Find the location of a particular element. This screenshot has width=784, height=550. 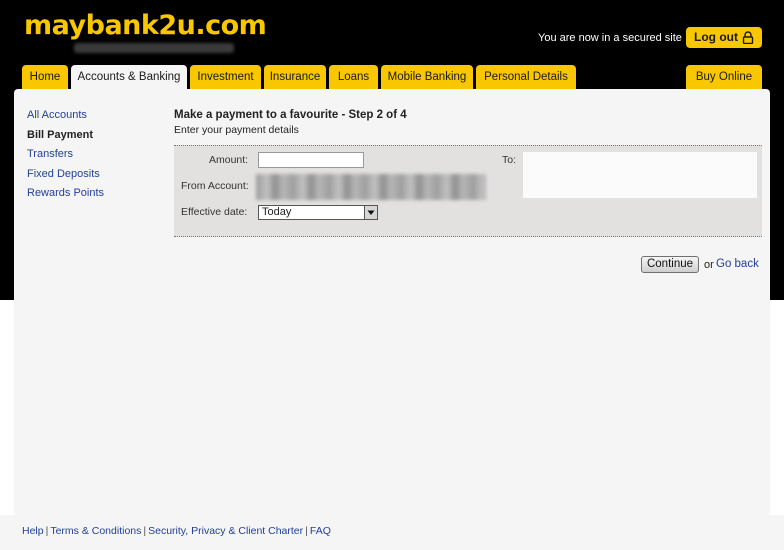

from-account-label: From Account: is located at coordinates (215, 186).